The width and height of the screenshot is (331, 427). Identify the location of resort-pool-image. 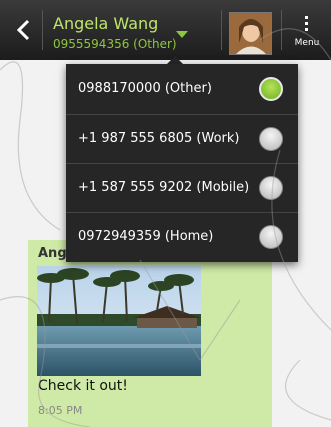
(119, 321).